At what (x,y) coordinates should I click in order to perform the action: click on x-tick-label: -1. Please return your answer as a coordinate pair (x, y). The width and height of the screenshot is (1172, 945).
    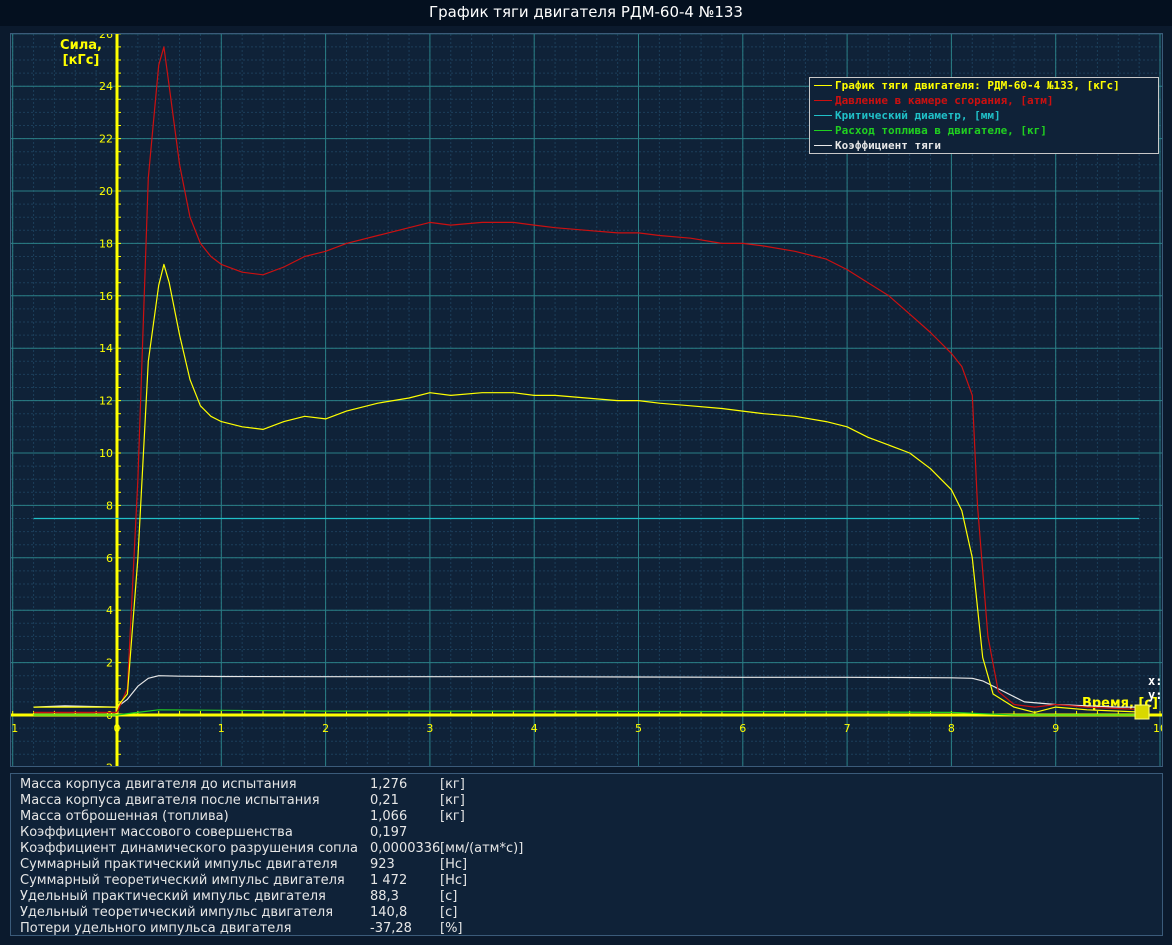
    Looking at the image, I should click on (14, 728).